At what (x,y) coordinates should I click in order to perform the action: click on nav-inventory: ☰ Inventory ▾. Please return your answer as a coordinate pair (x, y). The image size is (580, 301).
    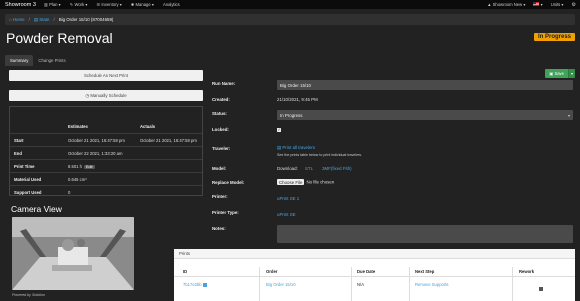
    Looking at the image, I should click on (108, 4).